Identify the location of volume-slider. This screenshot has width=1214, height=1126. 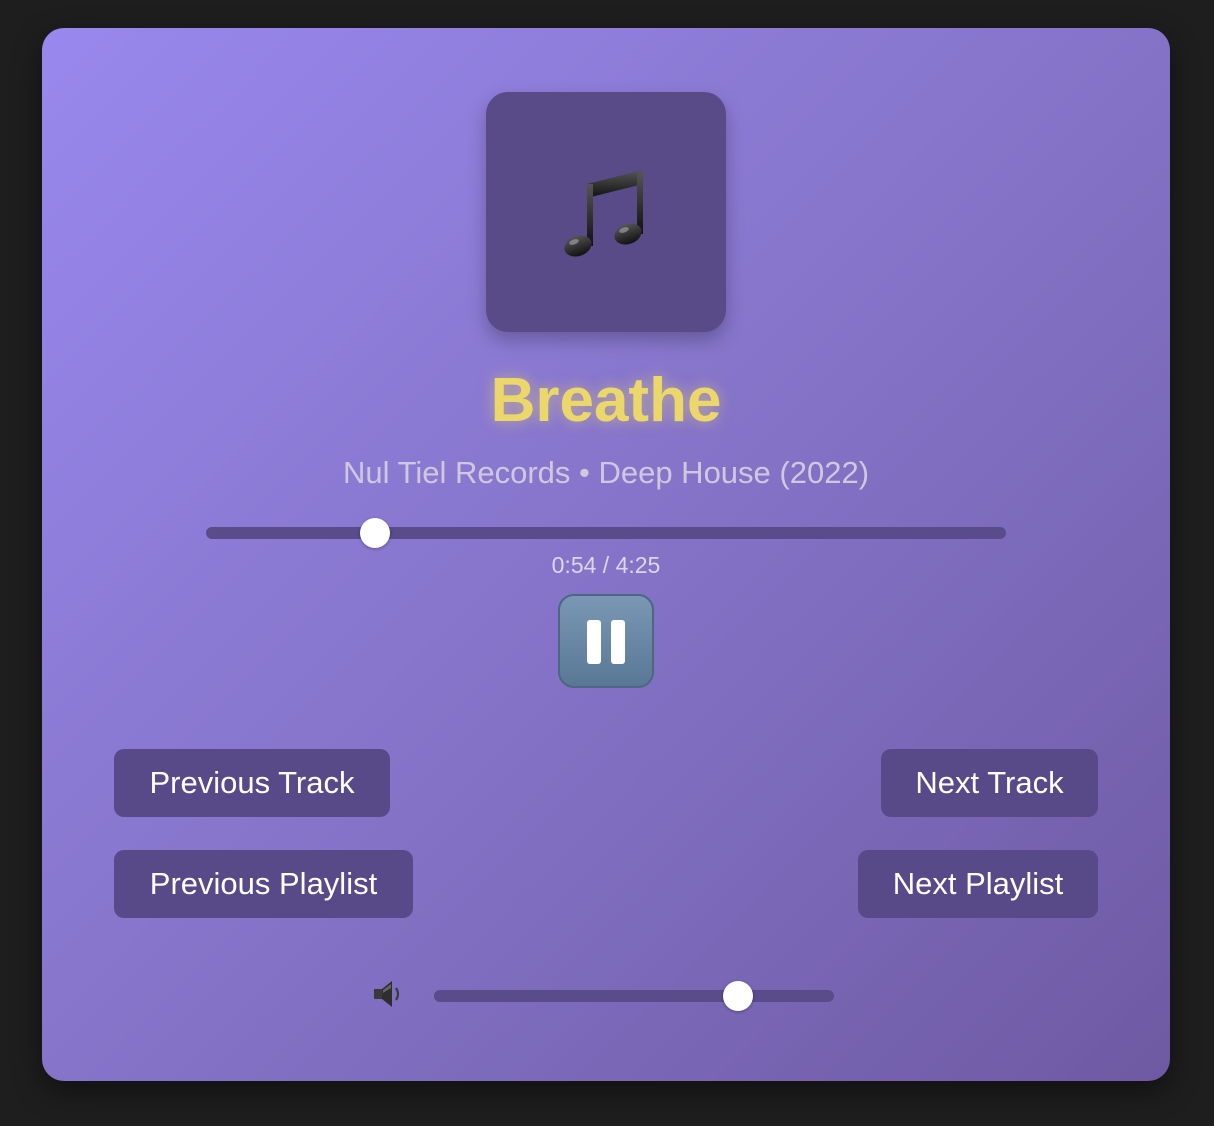
(634, 996).